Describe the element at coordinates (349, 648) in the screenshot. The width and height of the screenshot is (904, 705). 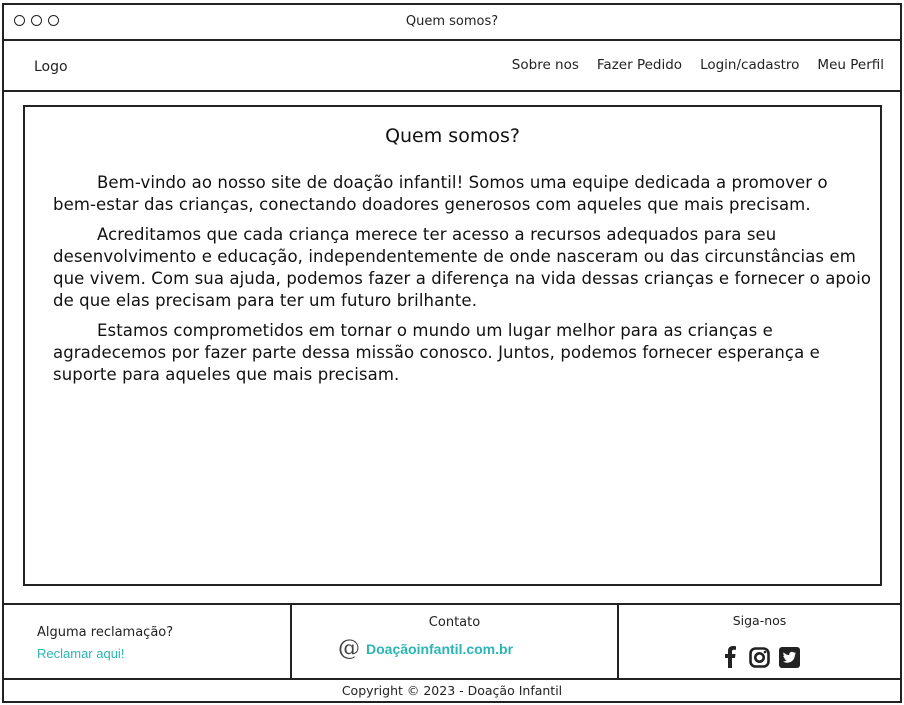
I see `at-sign-icon: @` at that location.